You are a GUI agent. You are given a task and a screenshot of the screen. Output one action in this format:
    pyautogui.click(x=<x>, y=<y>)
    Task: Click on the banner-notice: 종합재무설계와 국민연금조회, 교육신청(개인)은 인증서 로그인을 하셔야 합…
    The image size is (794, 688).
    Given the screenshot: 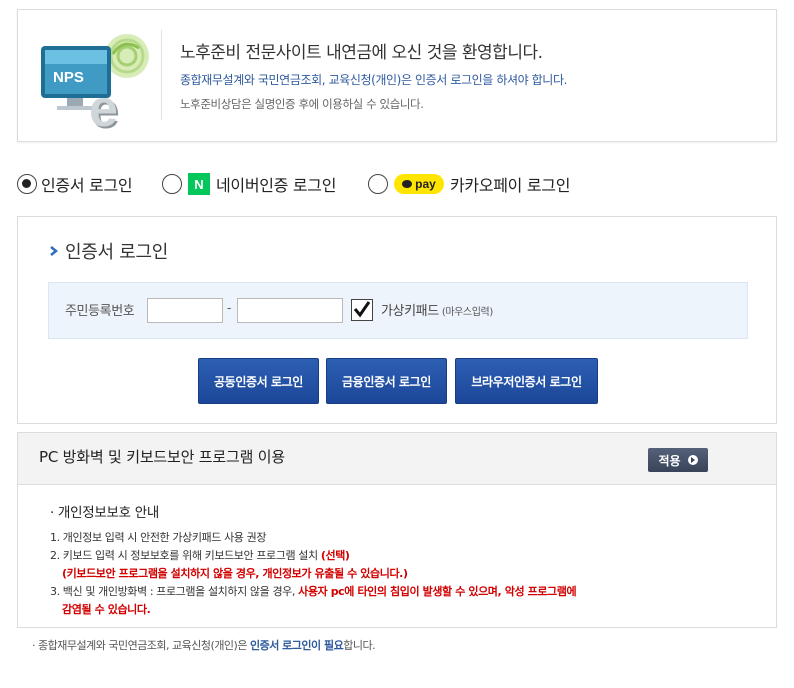 What is the action you would take?
    pyautogui.click(x=374, y=80)
    